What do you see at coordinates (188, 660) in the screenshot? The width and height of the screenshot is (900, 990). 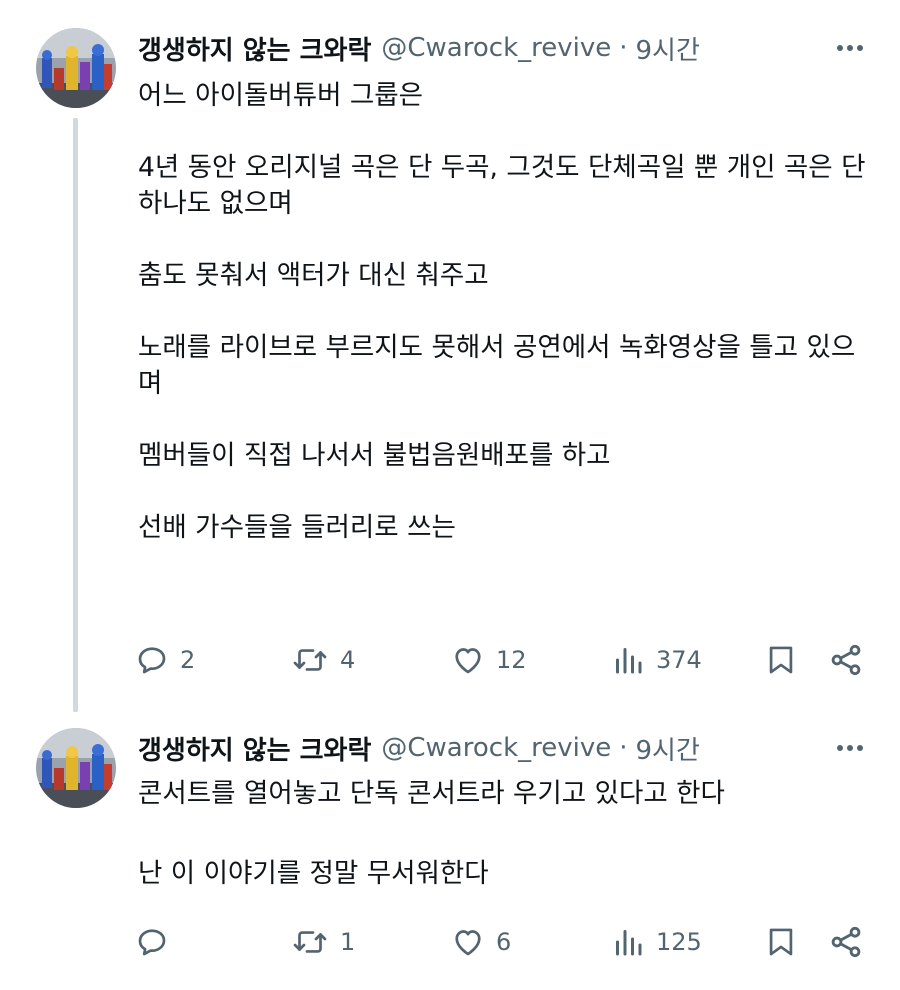 I see `reply-count: 2` at bounding box center [188, 660].